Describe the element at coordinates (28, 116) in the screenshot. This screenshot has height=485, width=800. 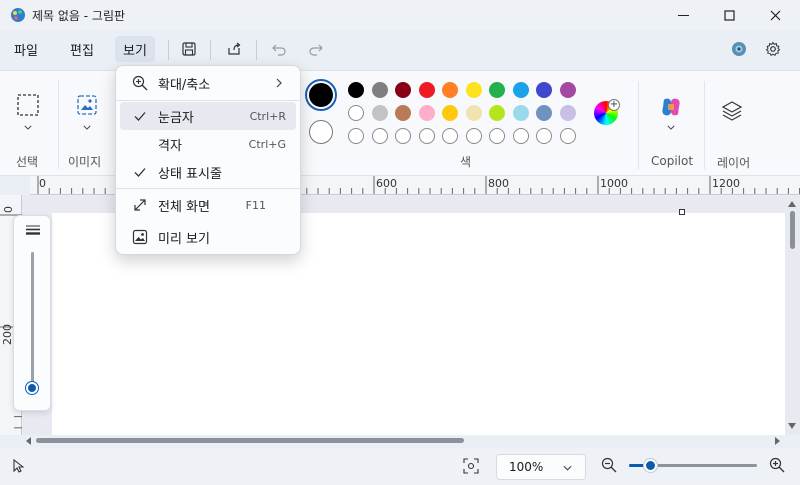
I see `selection-tool-button` at that location.